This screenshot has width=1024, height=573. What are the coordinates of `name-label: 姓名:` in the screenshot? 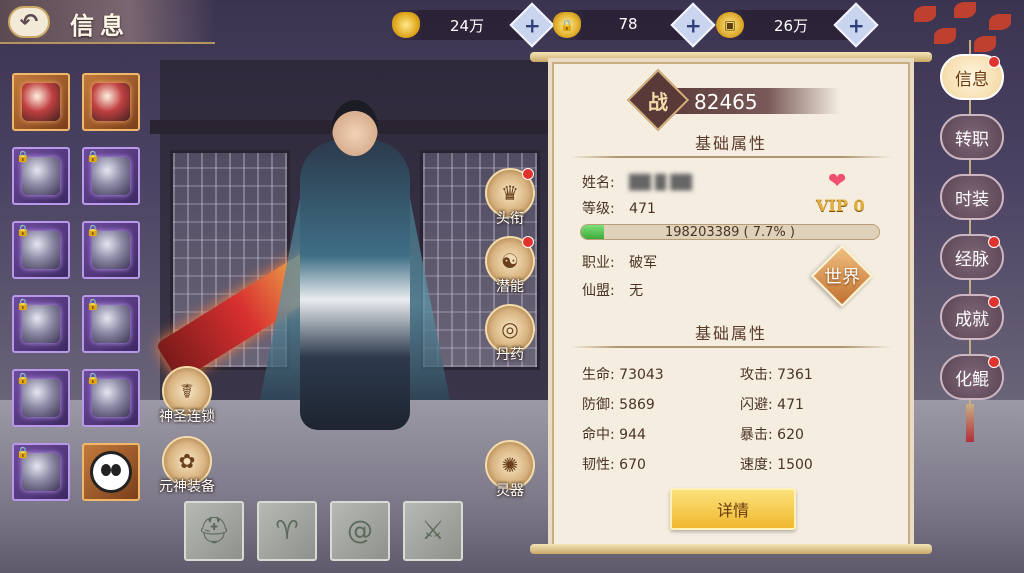 It's located at (598, 183).